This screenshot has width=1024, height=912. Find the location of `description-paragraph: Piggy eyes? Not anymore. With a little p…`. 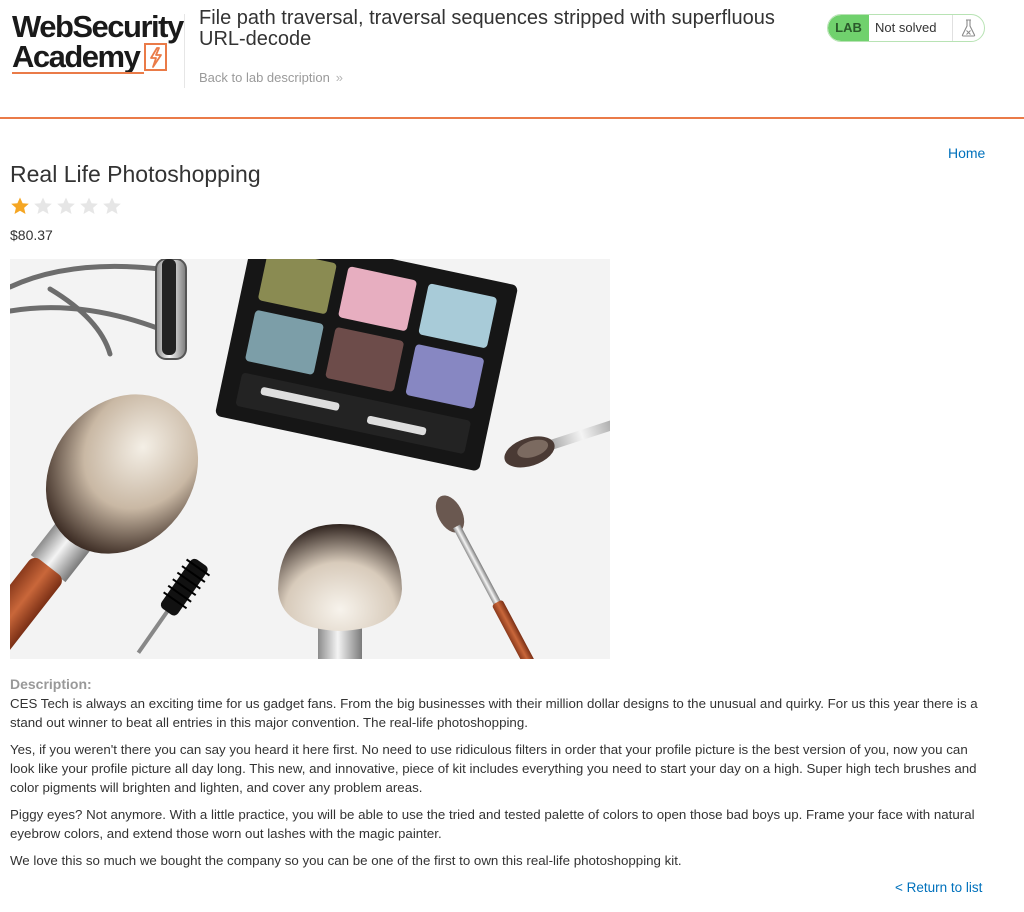

description-paragraph: Piggy eyes? Not anymore. With a little p… is located at coordinates (492, 824).